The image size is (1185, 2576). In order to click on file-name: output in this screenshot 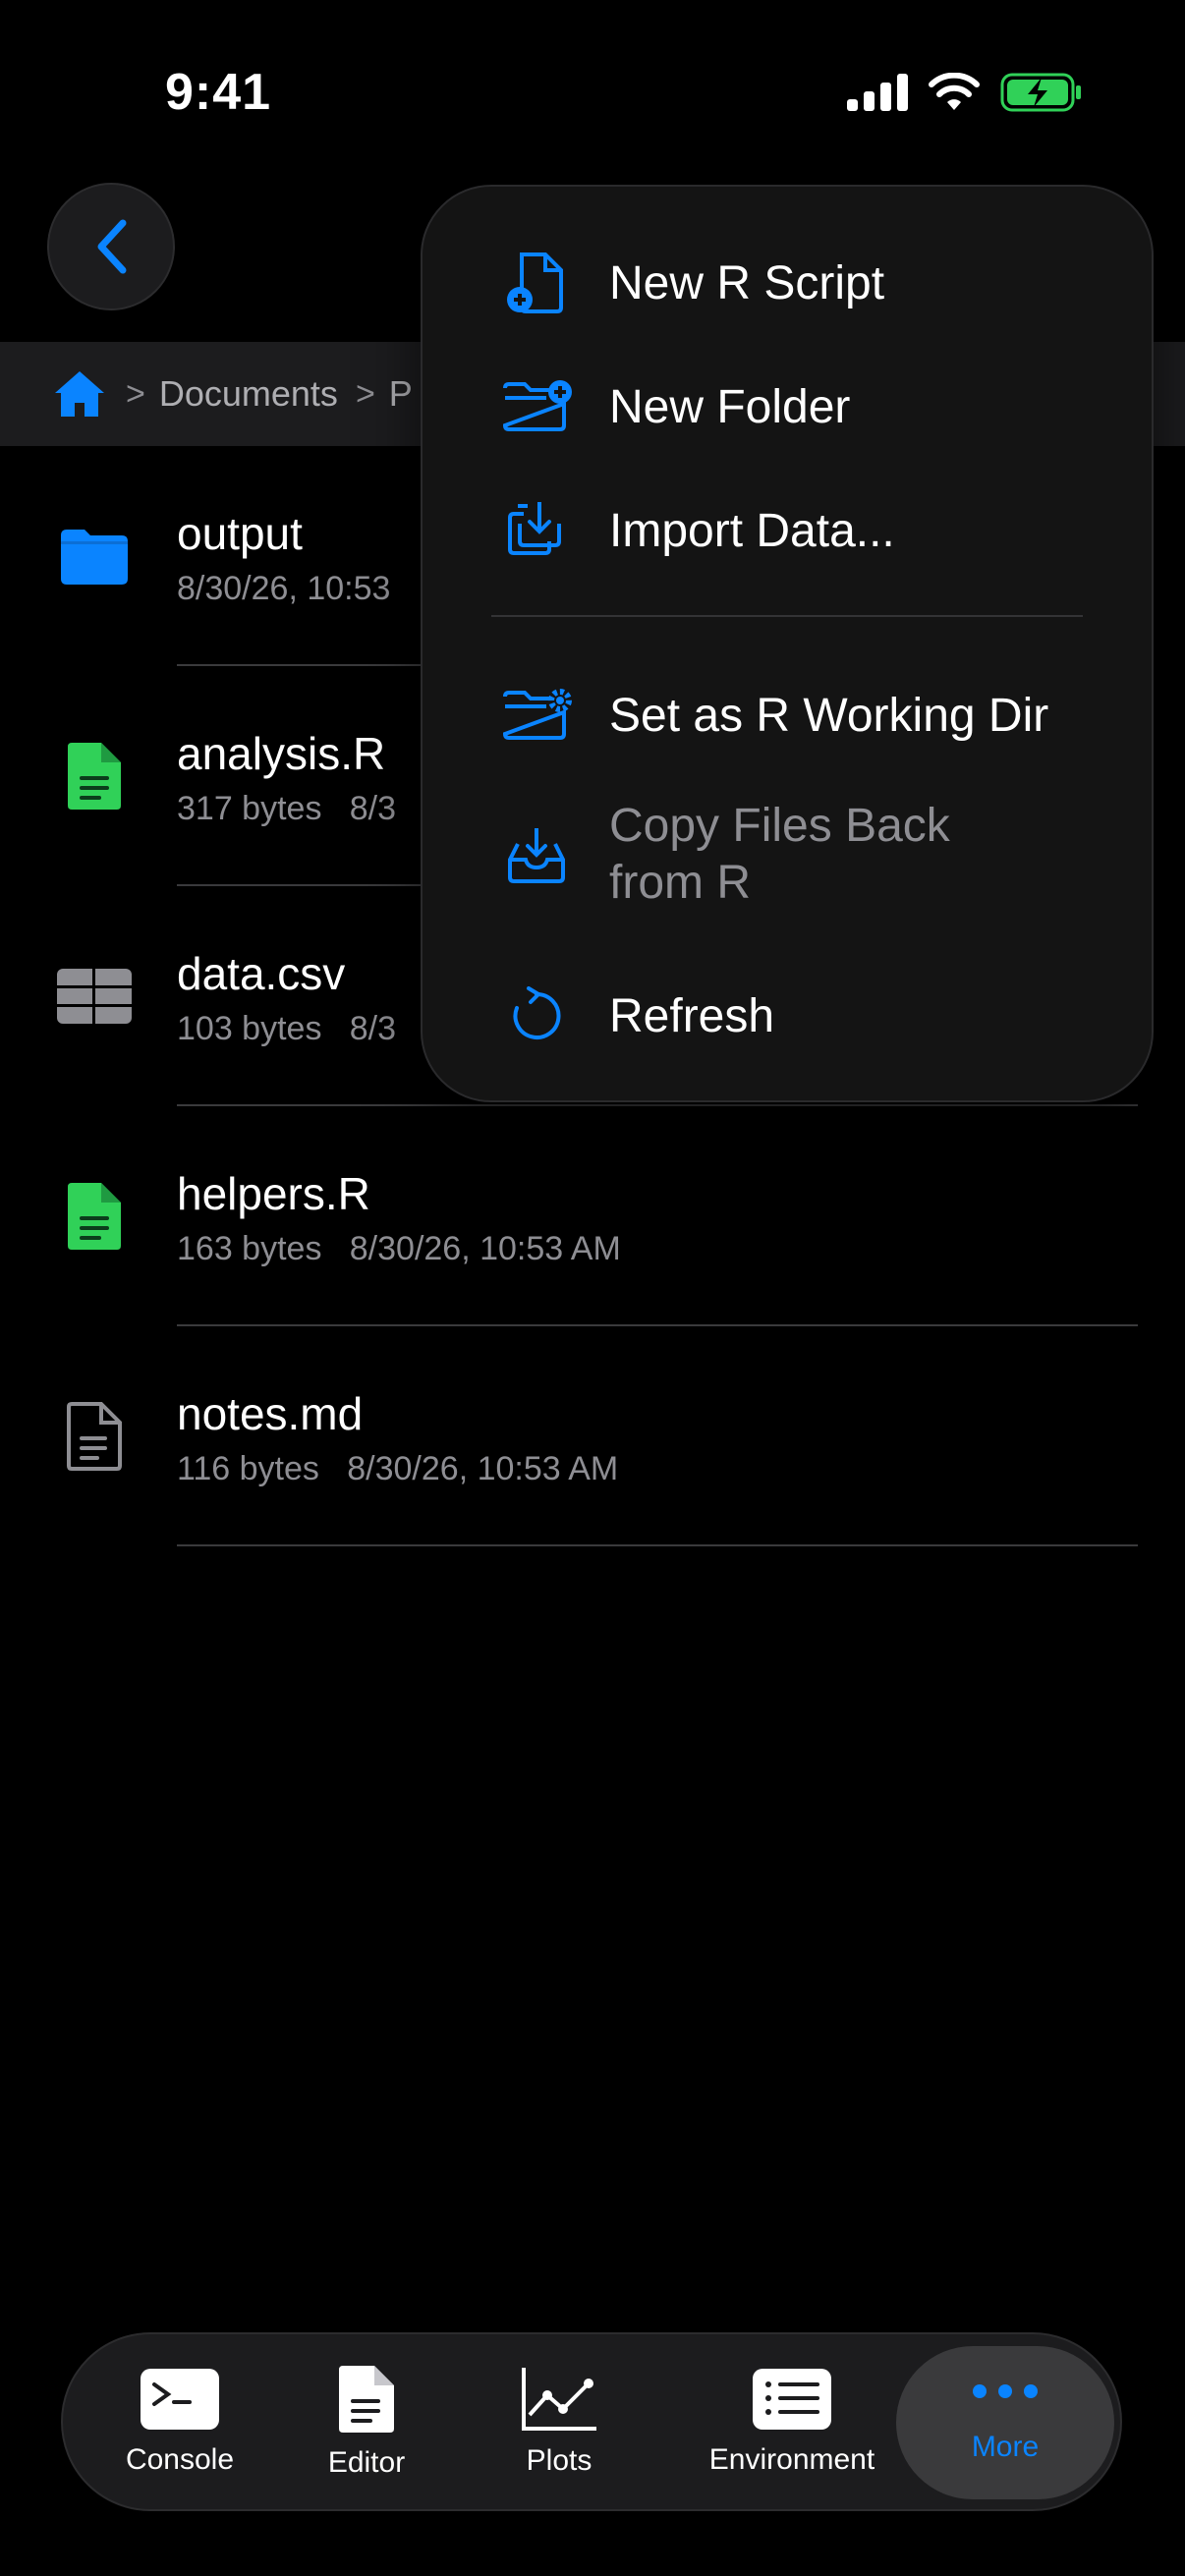, I will do `click(240, 533)`.